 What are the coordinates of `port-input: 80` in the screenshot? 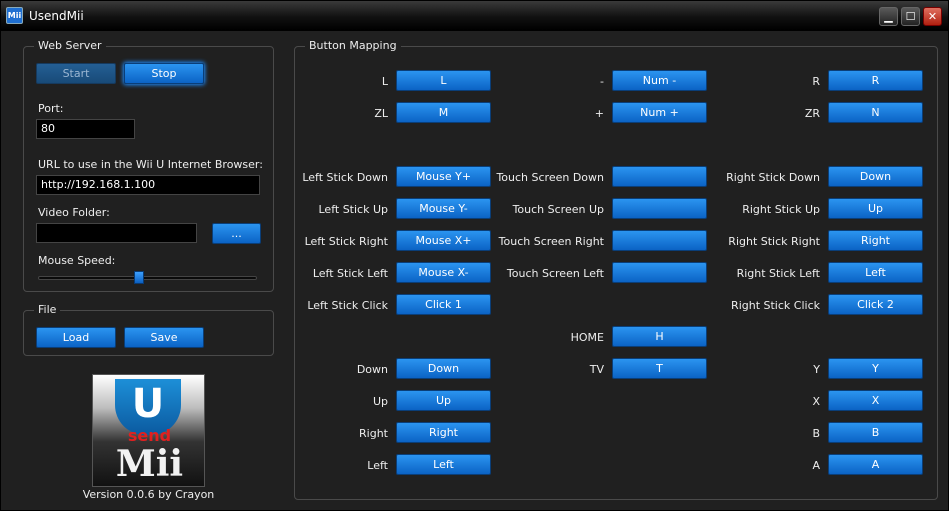 It's located at (85, 129).